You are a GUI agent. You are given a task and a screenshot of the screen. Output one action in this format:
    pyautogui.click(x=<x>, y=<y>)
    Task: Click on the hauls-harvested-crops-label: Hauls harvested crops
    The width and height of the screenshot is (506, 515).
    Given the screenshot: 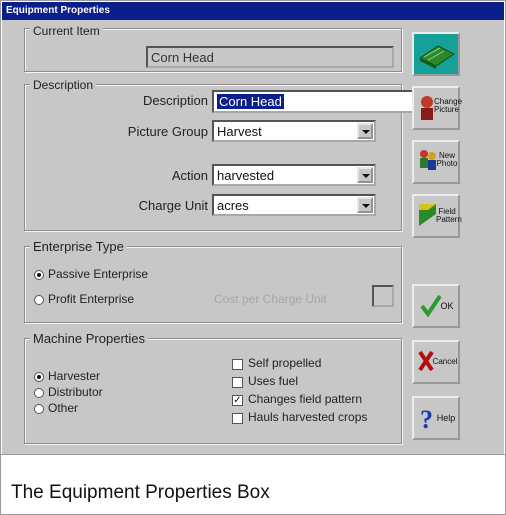 What is the action you would take?
    pyautogui.click(x=308, y=417)
    